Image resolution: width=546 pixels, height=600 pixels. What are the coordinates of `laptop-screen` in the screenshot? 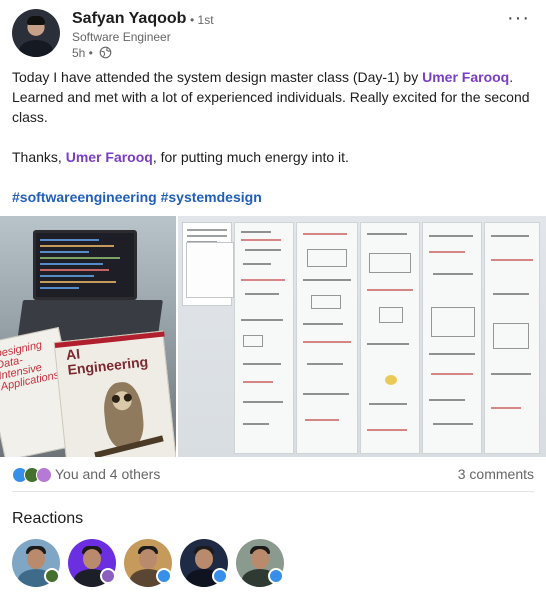 It's located at (85, 265).